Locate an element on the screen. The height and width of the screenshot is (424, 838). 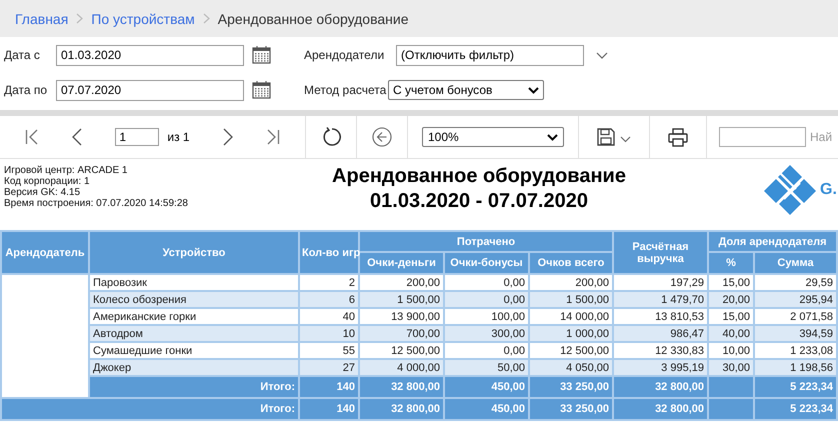
field-label: Арендодатели is located at coordinates (345, 55).